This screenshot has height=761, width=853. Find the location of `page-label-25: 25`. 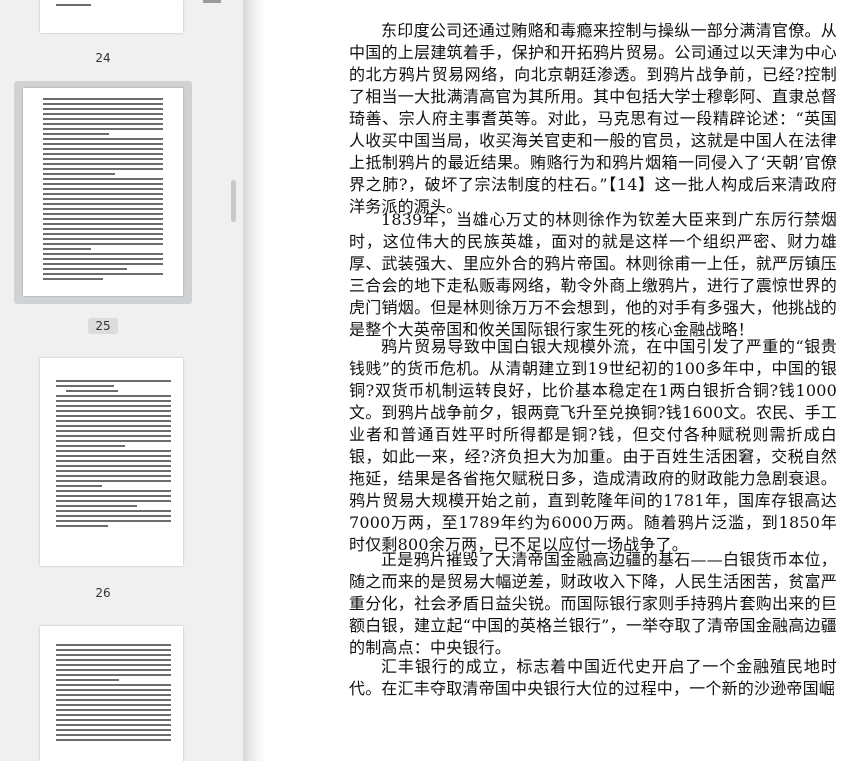

page-label-25: 25 is located at coordinates (103, 326).